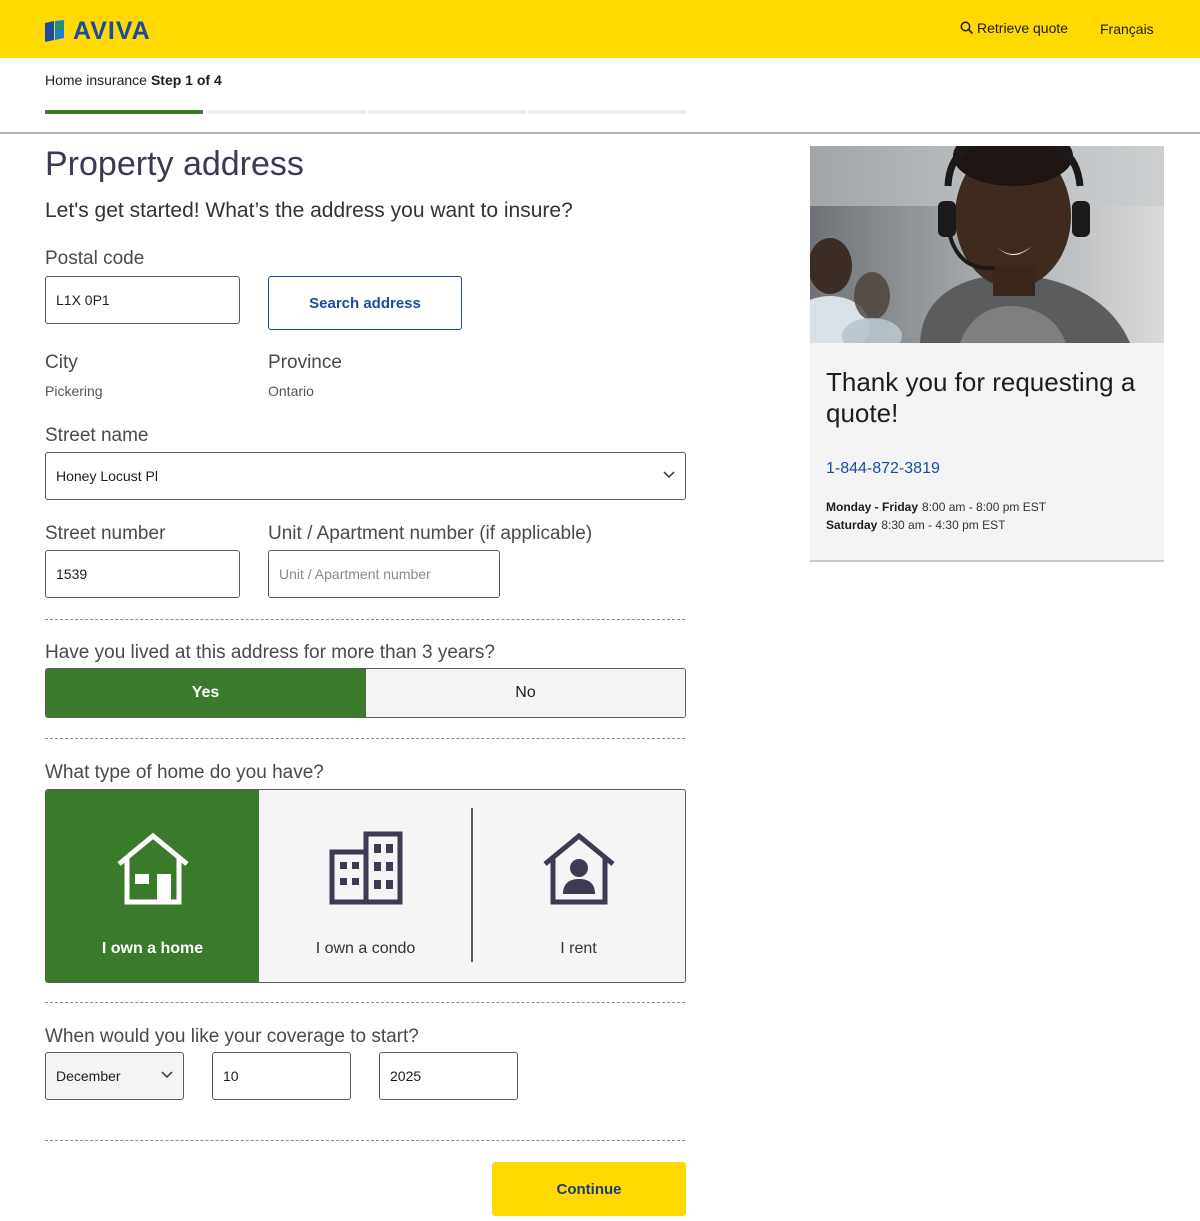  I want to click on home-type-selector: I own a home I own a condo I rent, so click(365, 886).